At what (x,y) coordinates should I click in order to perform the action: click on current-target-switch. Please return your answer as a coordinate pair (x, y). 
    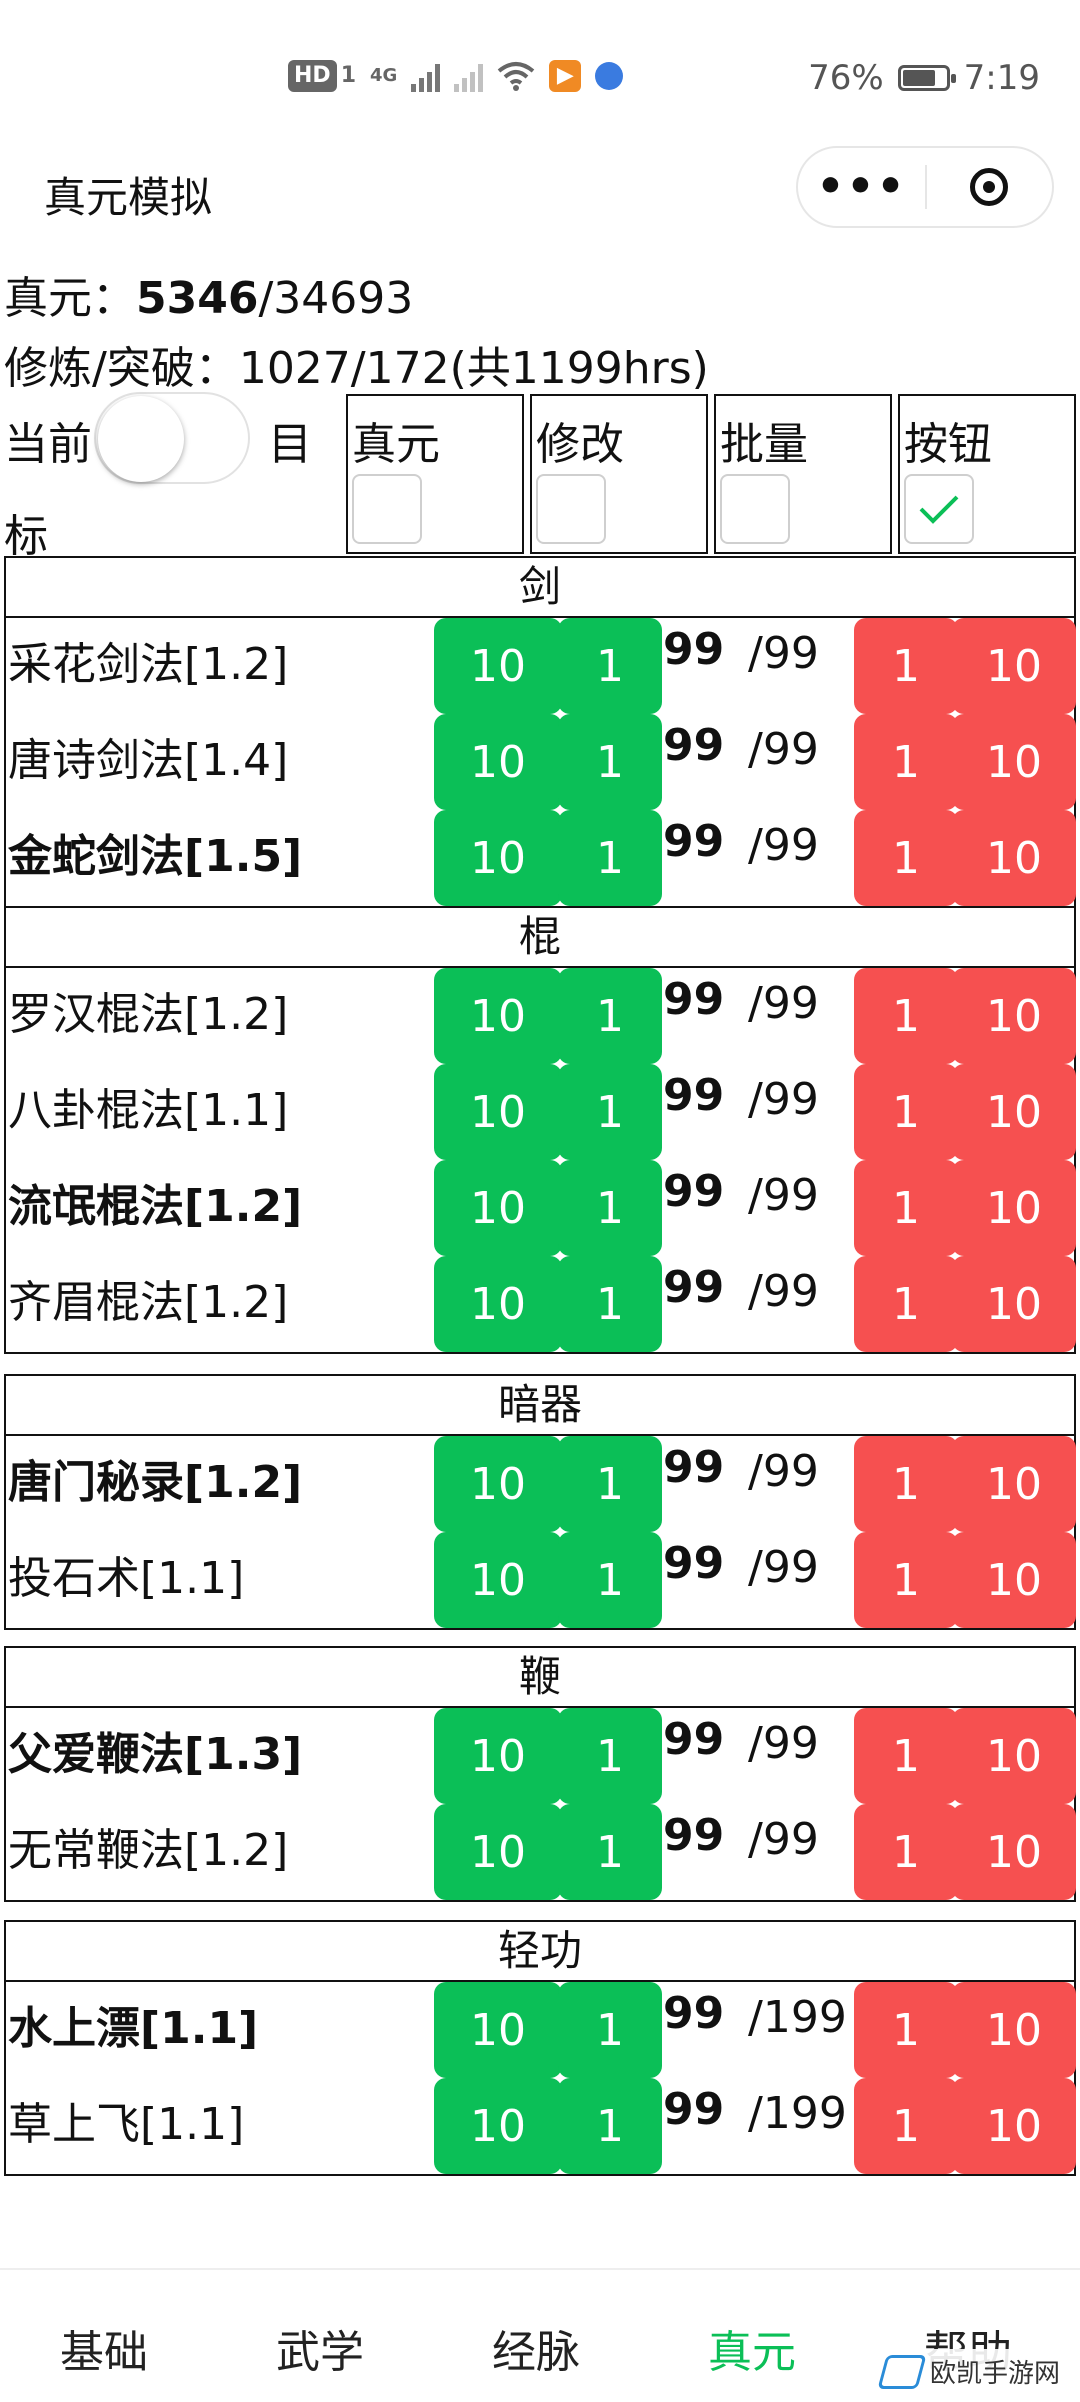
    Looking at the image, I should click on (172, 438).